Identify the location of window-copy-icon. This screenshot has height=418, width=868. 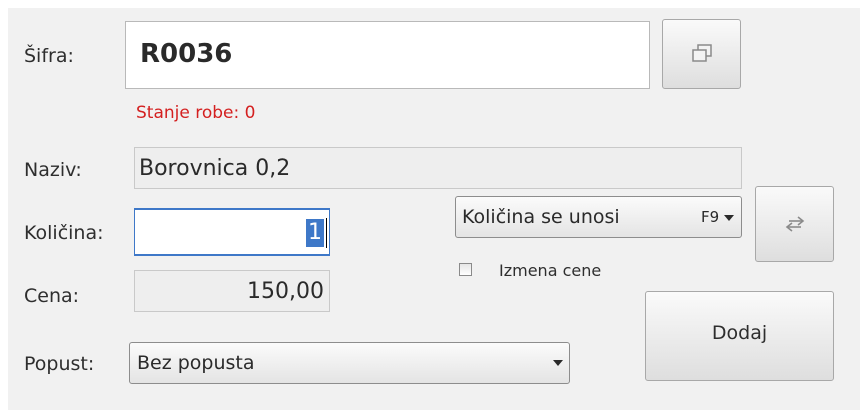
(701, 53).